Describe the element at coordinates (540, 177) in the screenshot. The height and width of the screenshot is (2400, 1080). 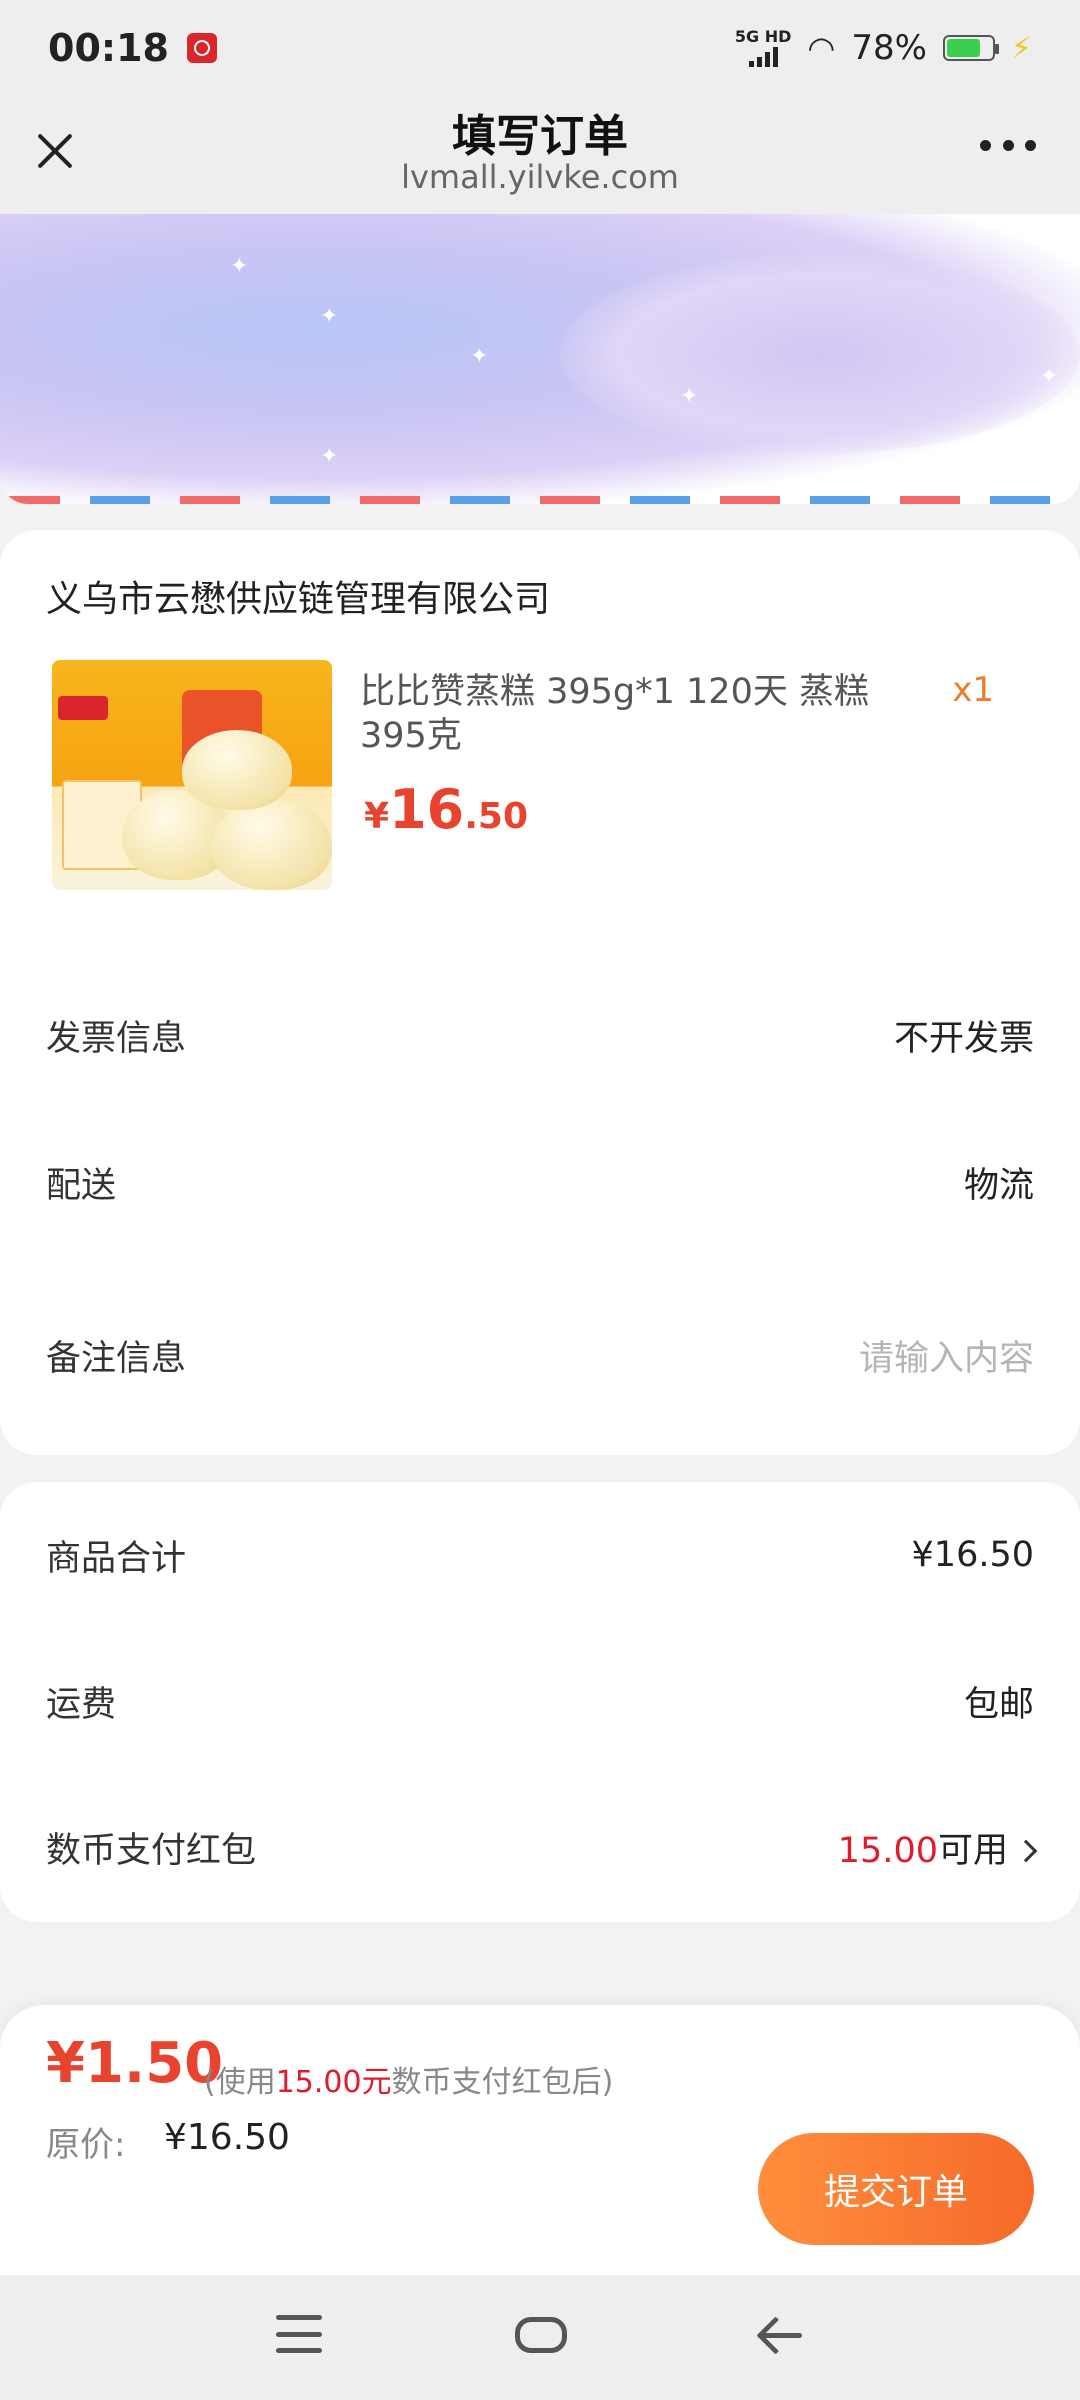
I see `page-url: lvmall.yilvke.com` at that location.